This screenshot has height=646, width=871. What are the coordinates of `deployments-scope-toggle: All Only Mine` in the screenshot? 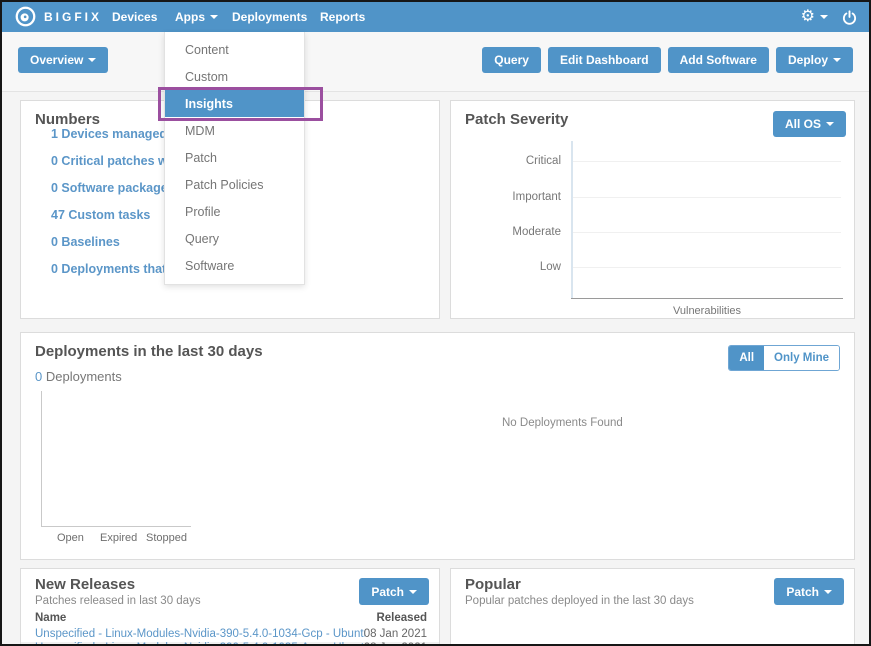 It's located at (784, 358).